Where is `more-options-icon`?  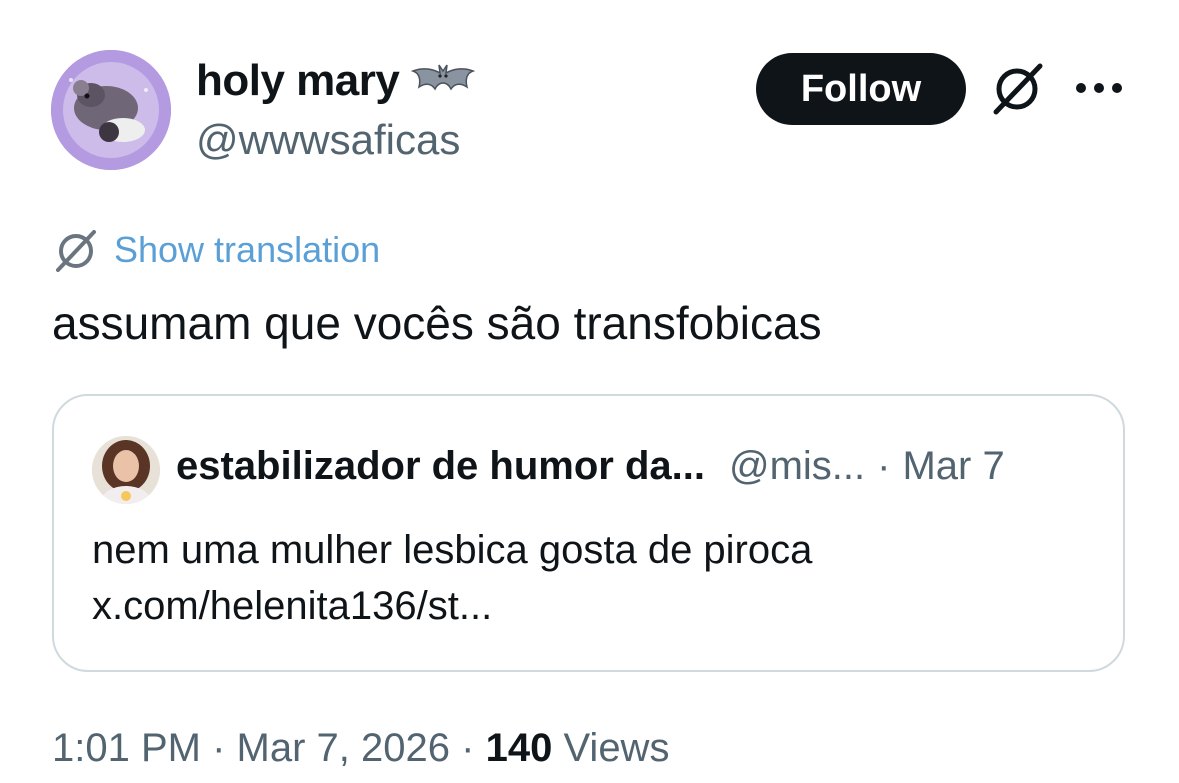 more-options-icon is located at coordinates (1099, 88).